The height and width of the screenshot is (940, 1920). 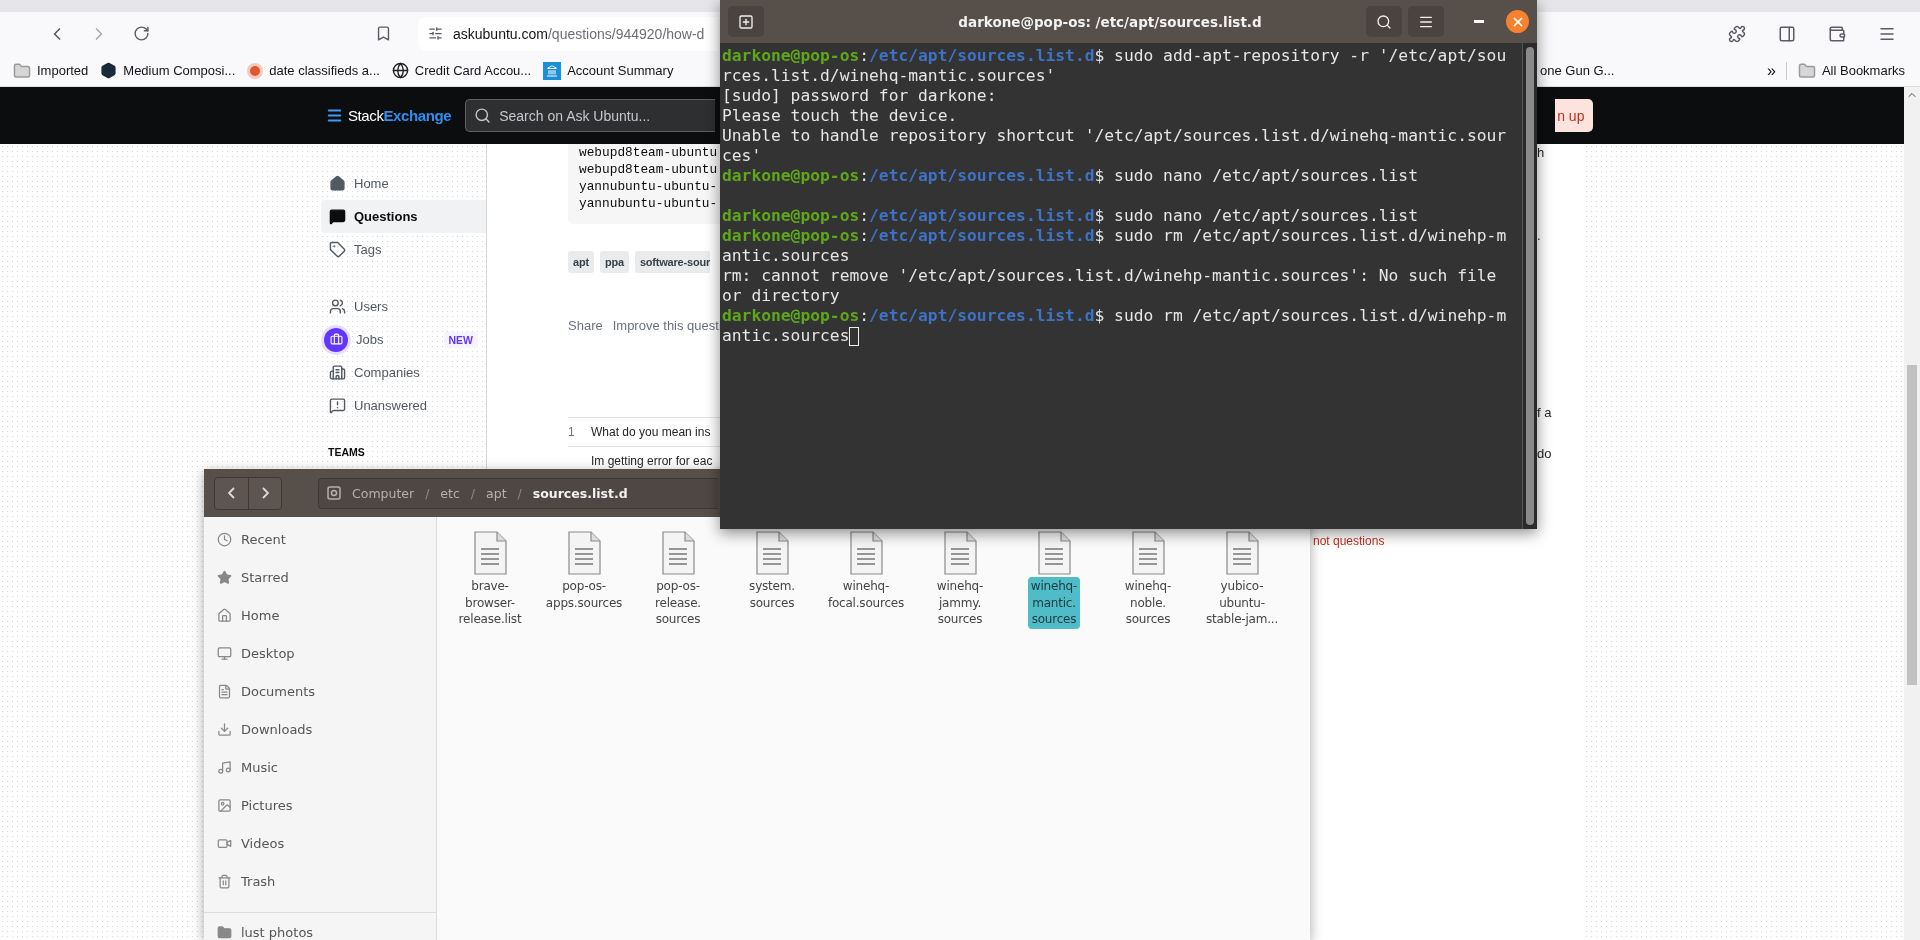 What do you see at coordinates (403, 183) in the screenshot?
I see `nav-item: Home` at bounding box center [403, 183].